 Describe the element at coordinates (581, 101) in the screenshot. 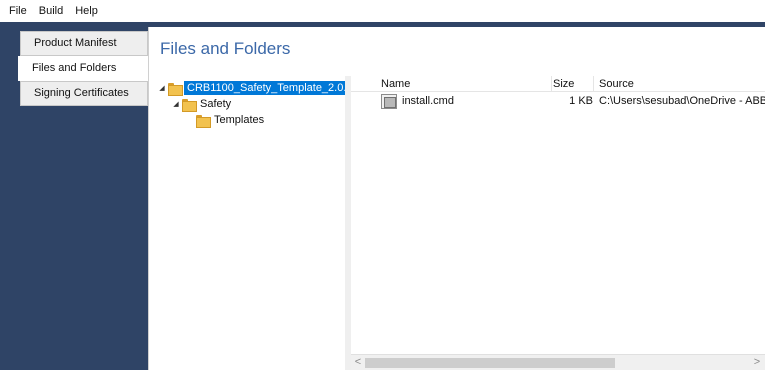

I see `cell-size: 1 KB` at that location.